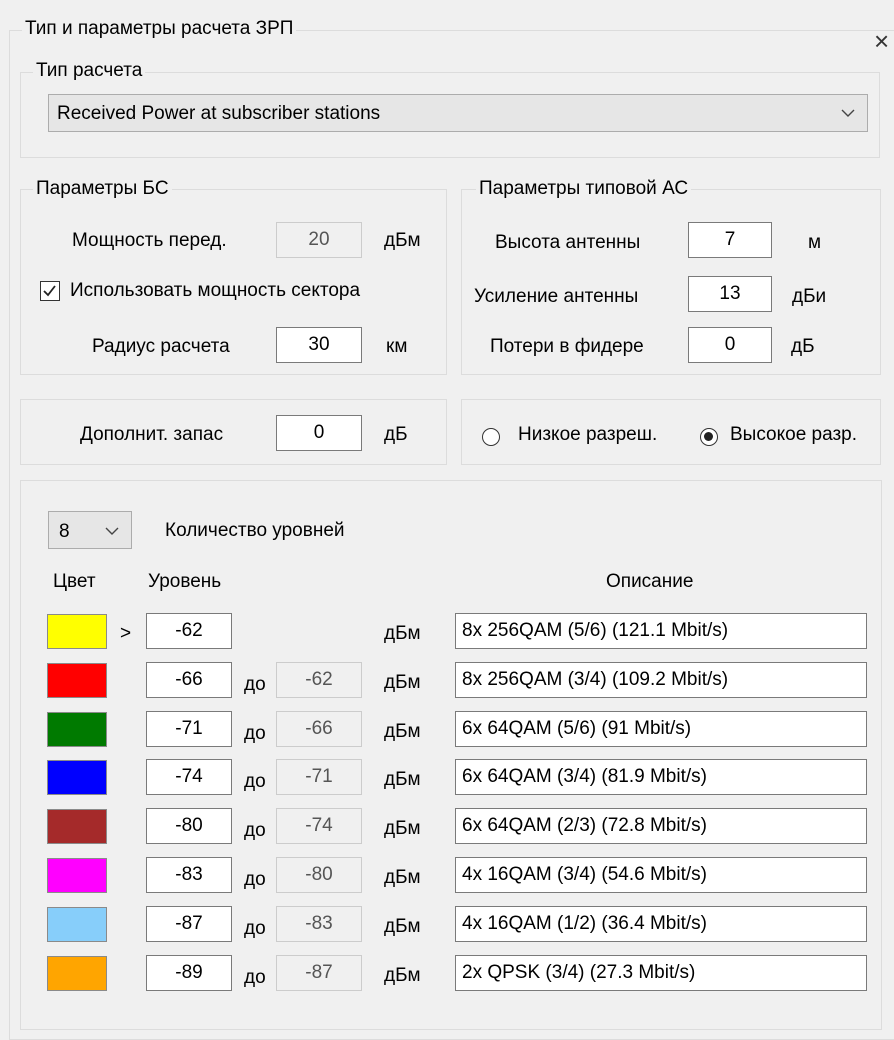  Describe the element at coordinates (185, 581) in the screenshot. I see `column-header-level: Уровень` at that location.